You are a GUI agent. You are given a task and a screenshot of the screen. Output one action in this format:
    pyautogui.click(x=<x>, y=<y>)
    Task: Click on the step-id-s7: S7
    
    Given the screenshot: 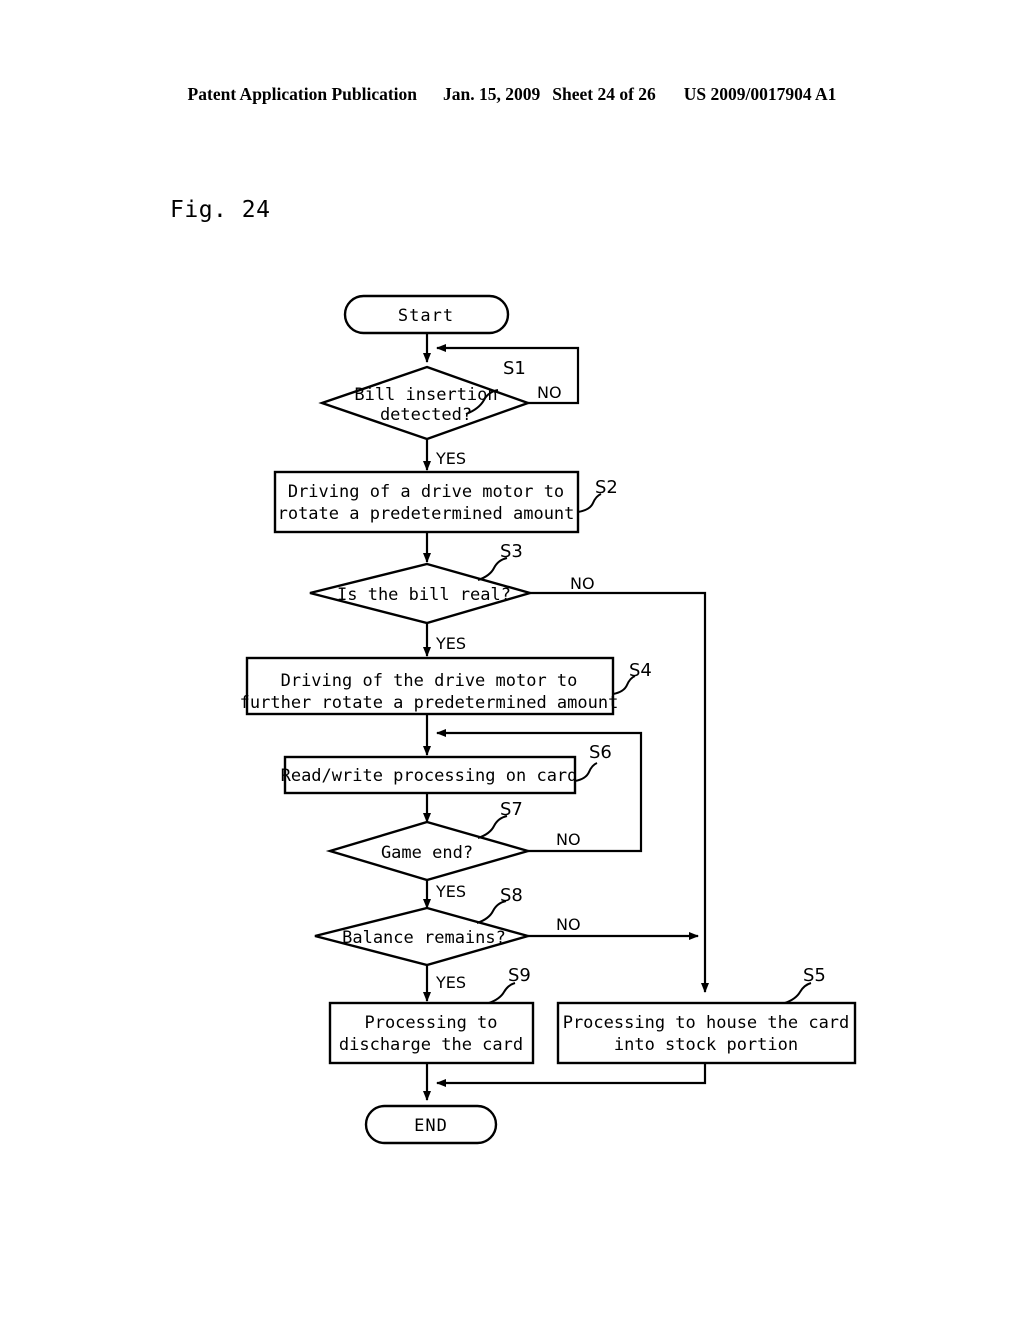 What is the action you would take?
    pyautogui.click(x=511, y=809)
    